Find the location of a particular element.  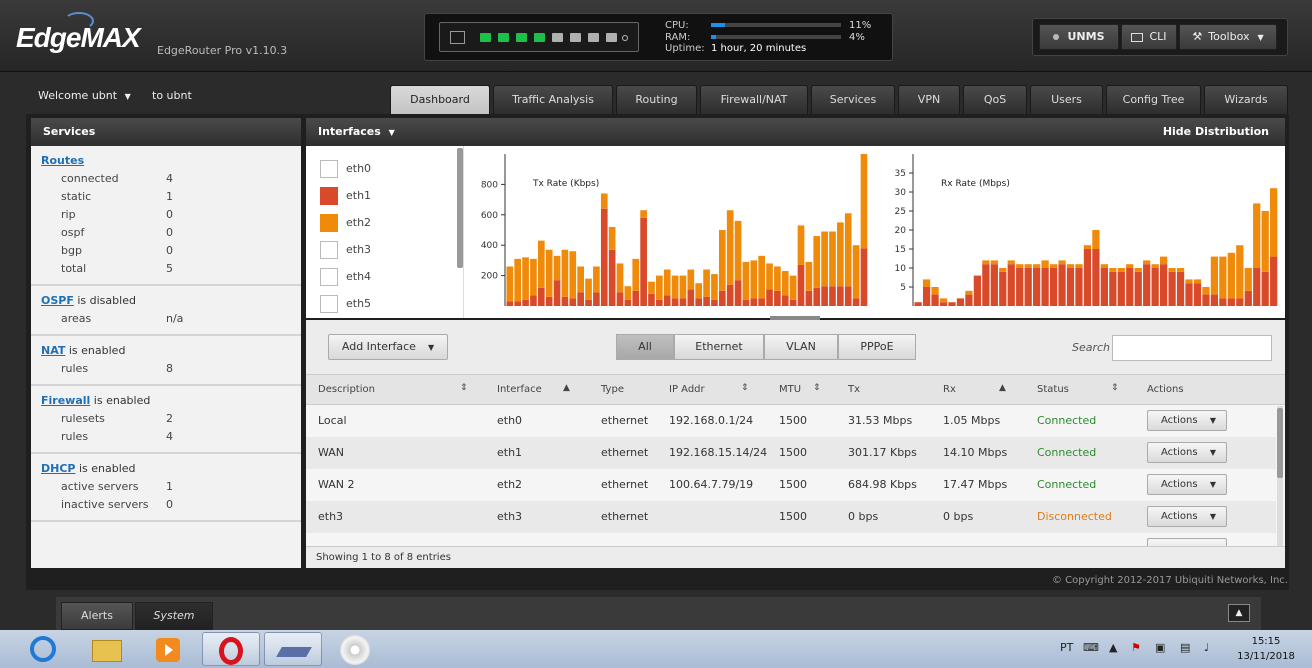

cli-button: CLI is located at coordinates (1149, 37).